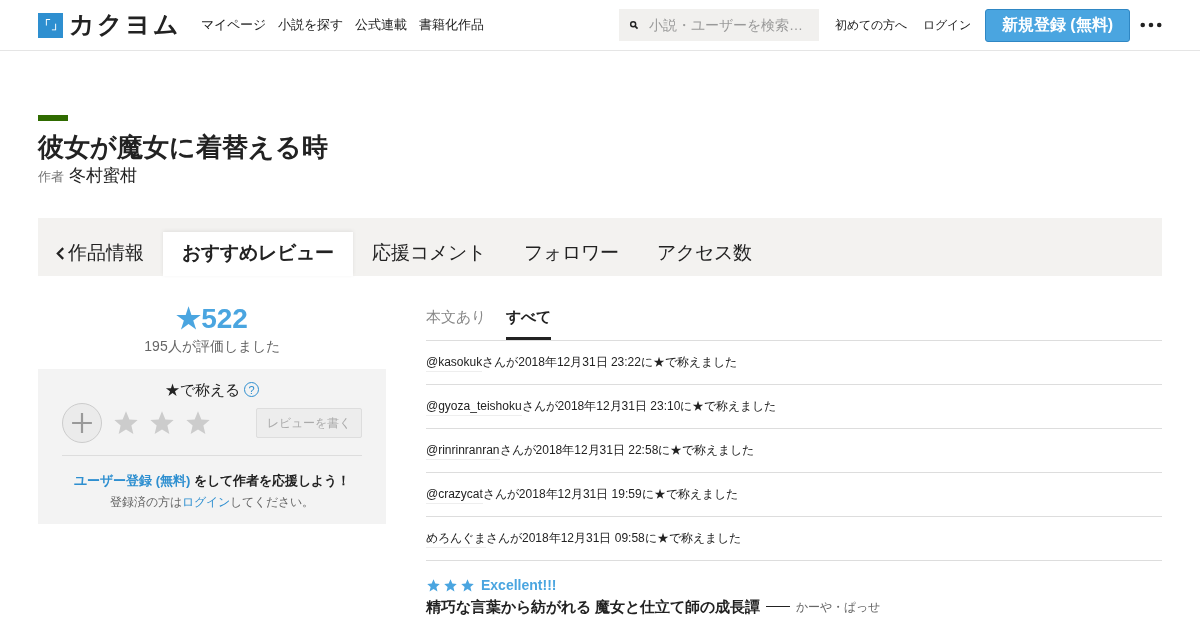 This screenshot has height=630, width=1200. What do you see at coordinates (794, 538) in the screenshot?
I see `praise-entry: めろんぐま さんが2018年12月31日 09:58に★で称えました` at bounding box center [794, 538].